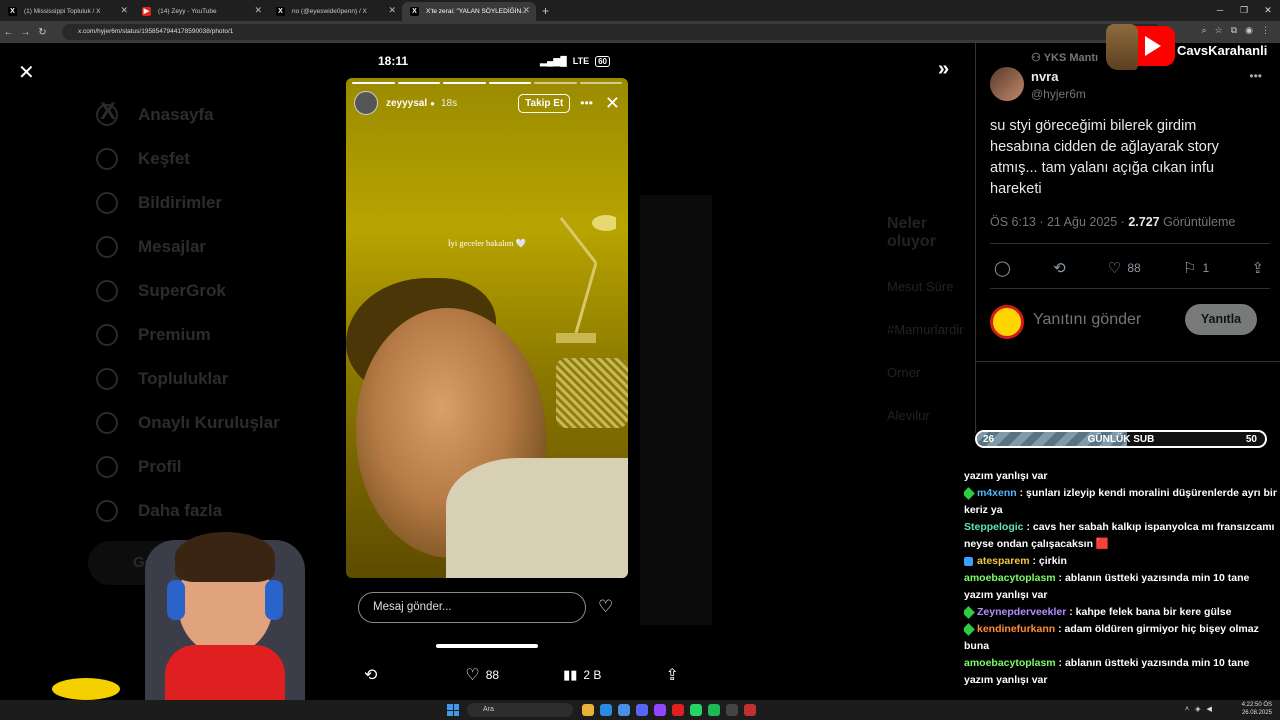 Image resolution: width=1280 pixels, height=720 pixels. I want to click on reply-input: Yanıtını gönder, so click(1087, 320).